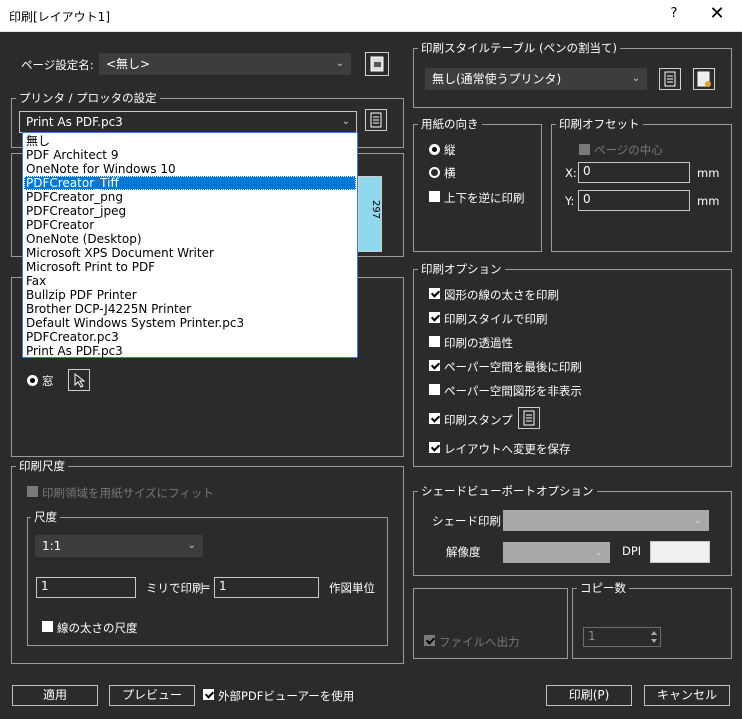 This screenshot has width=742, height=719. Describe the element at coordinates (55, 695) in the screenshot. I see `apply-button: 適用` at that location.